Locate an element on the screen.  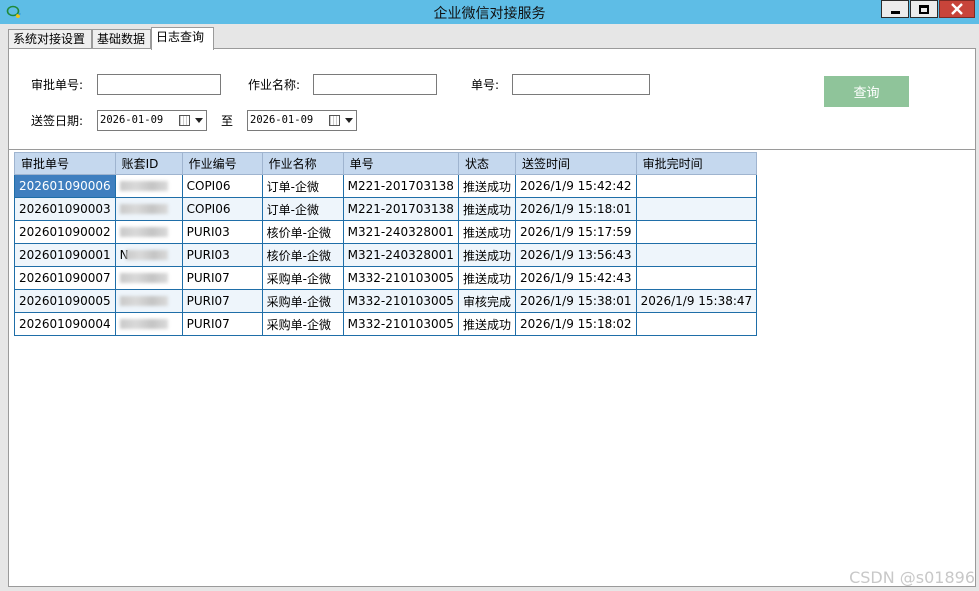
cell-send-time: 2026/1/9 15:42:42 is located at coordinates (575, 186).